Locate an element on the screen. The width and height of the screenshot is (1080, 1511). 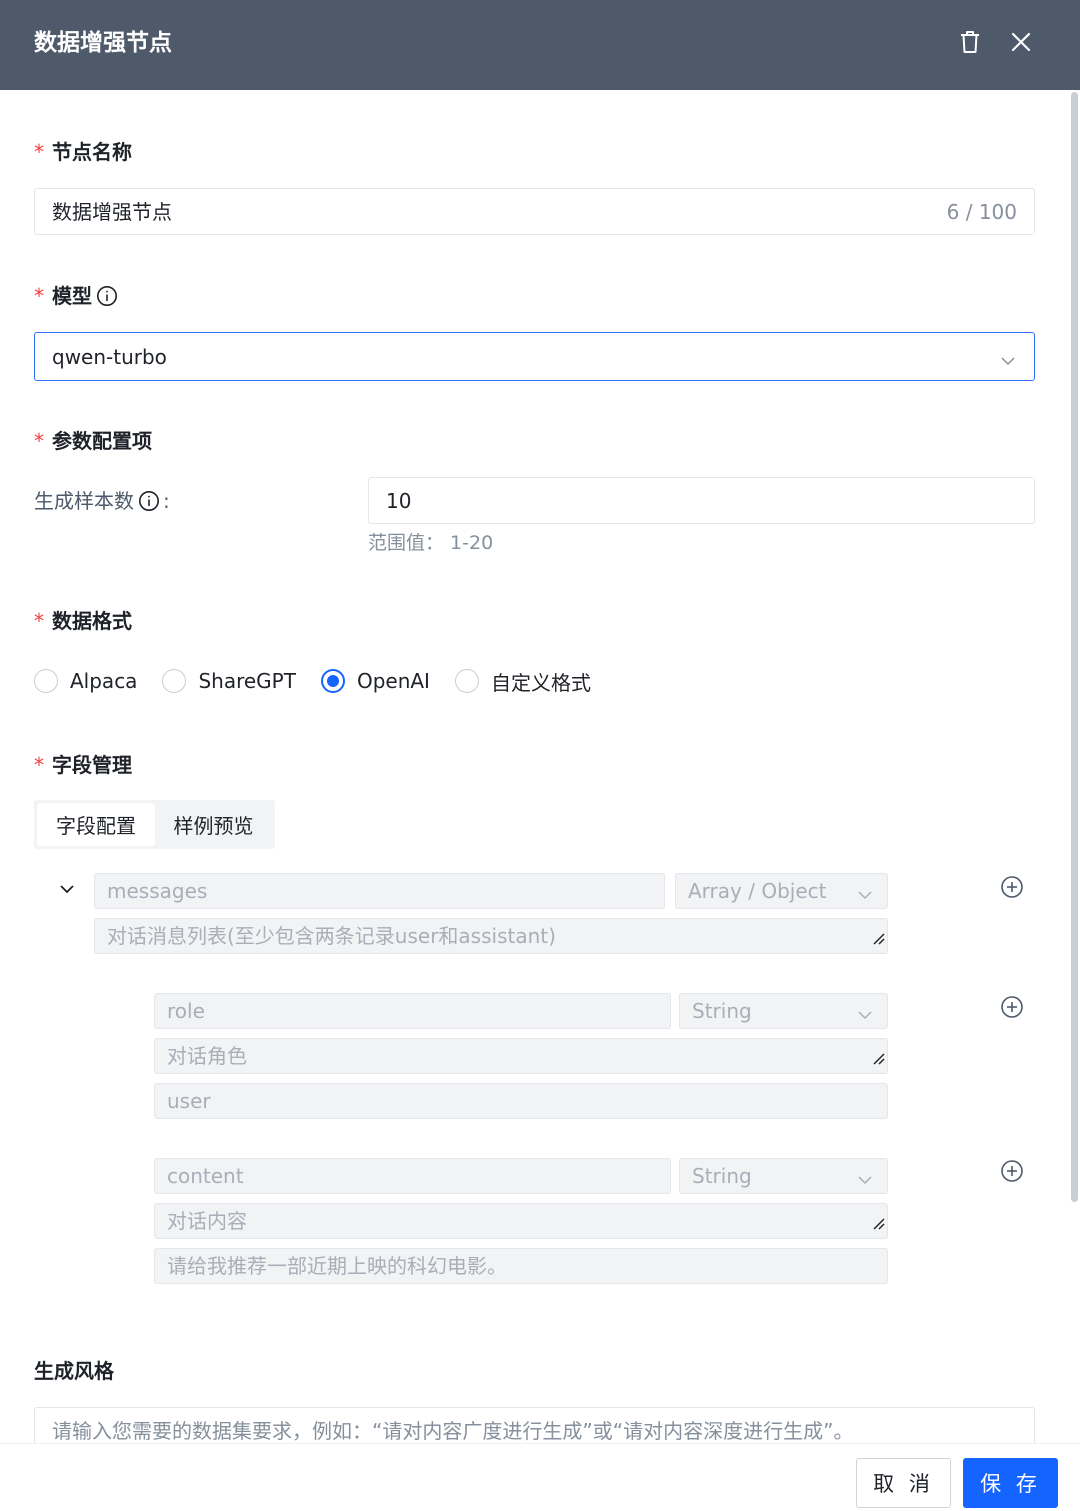
field-description-role: 对话角色 is located at coordinates (521, 1056).